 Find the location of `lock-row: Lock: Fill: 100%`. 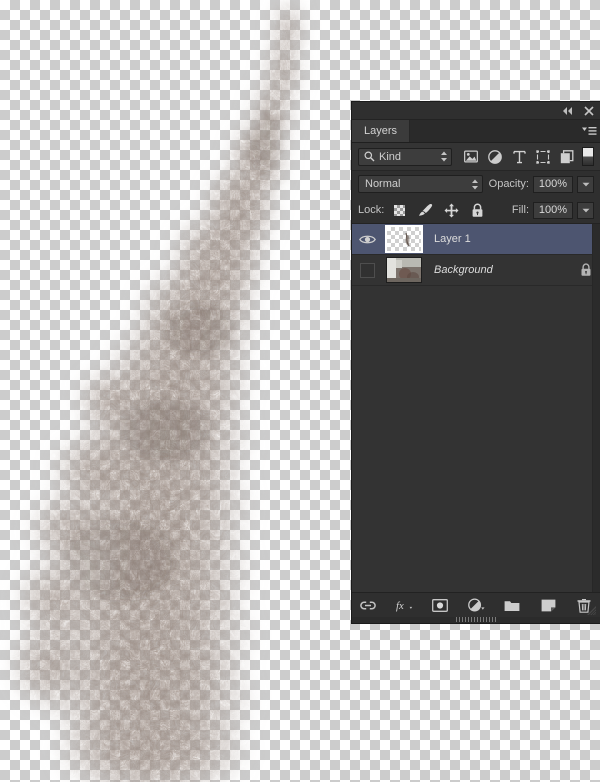

lock-row: Lock: Fill: 100% is located at coordinates (476, 210).